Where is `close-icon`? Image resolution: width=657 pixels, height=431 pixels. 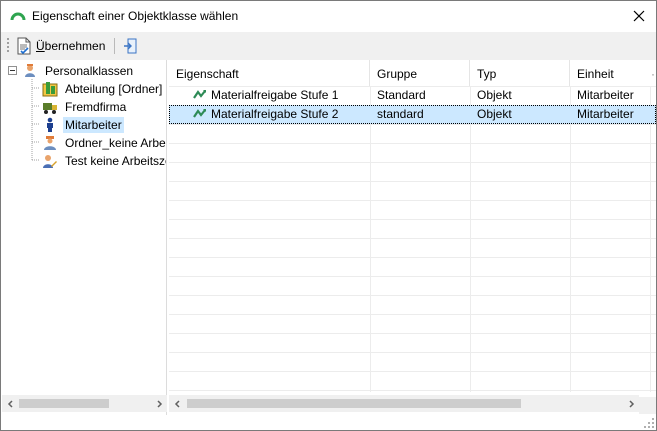 close-icon is located at coordinates (639, 16).